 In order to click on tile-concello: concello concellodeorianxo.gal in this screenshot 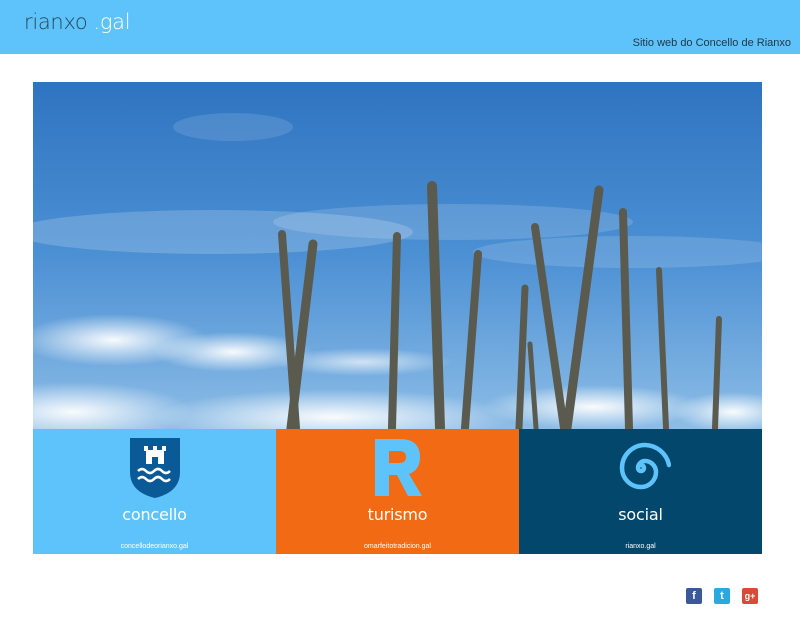, I will do `click(154, 491)`.